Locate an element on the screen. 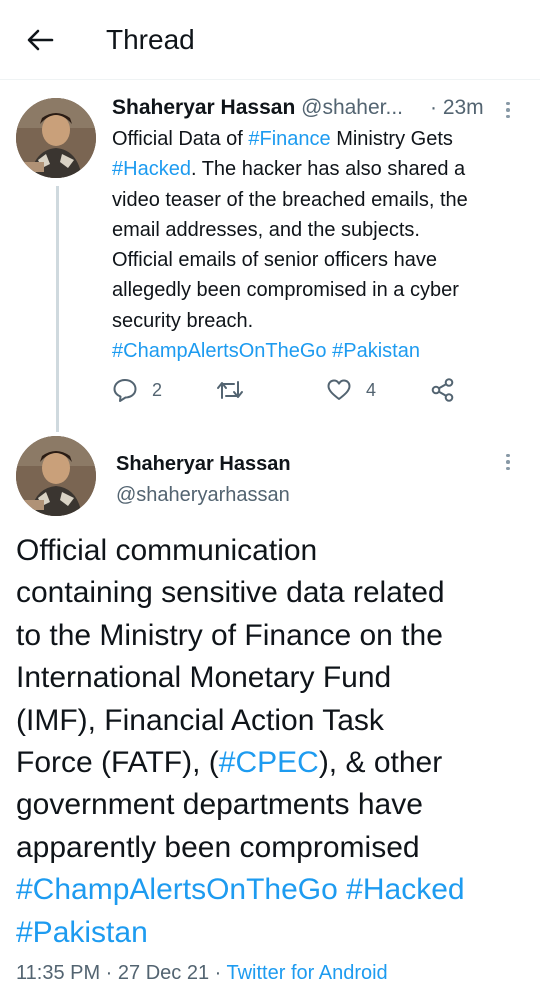 The image size is (540, 984). reply-button: 2 is located at coordinates (137, 390).